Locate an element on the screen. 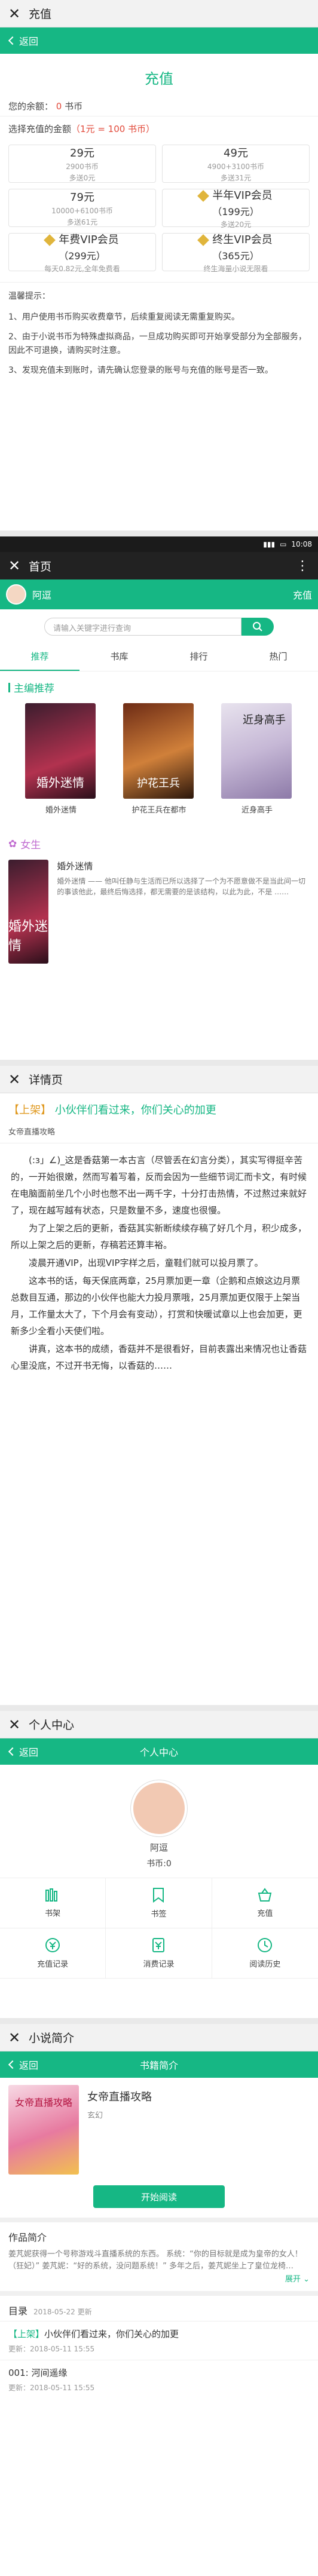 The width and height of the screenshot is (318, 2576). menu-bookshelf: 书架 is located at coordinates (53, 1903).